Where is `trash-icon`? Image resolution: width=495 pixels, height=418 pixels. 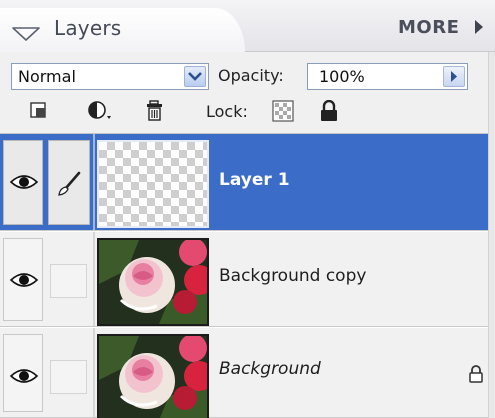 trash-icon is located at coordinates (155, 113).